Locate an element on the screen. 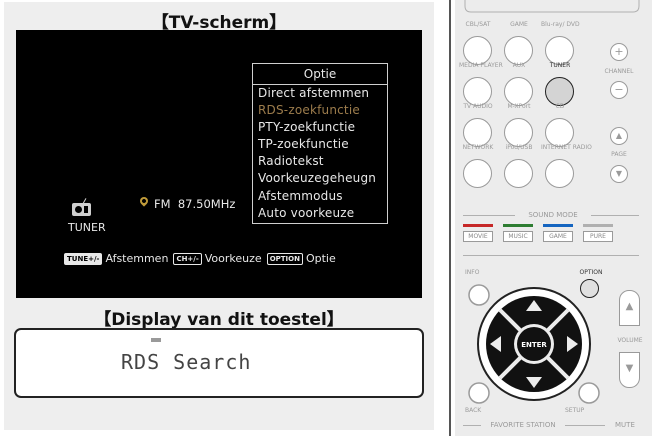 The height and width of the screenshot is (436, 652). preset-hint: Voorkeuze is located at coordinates (233, 258).